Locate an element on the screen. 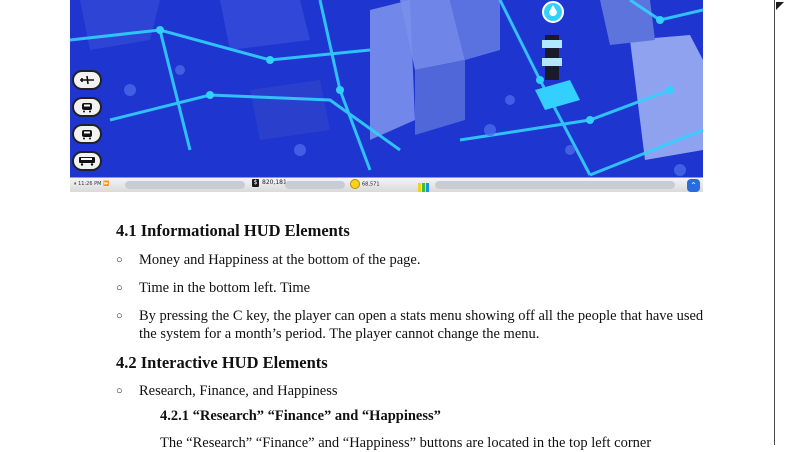  section-heading-4-2: 4.2 Interactive HUD Elements is located at coordinates (222, 362).